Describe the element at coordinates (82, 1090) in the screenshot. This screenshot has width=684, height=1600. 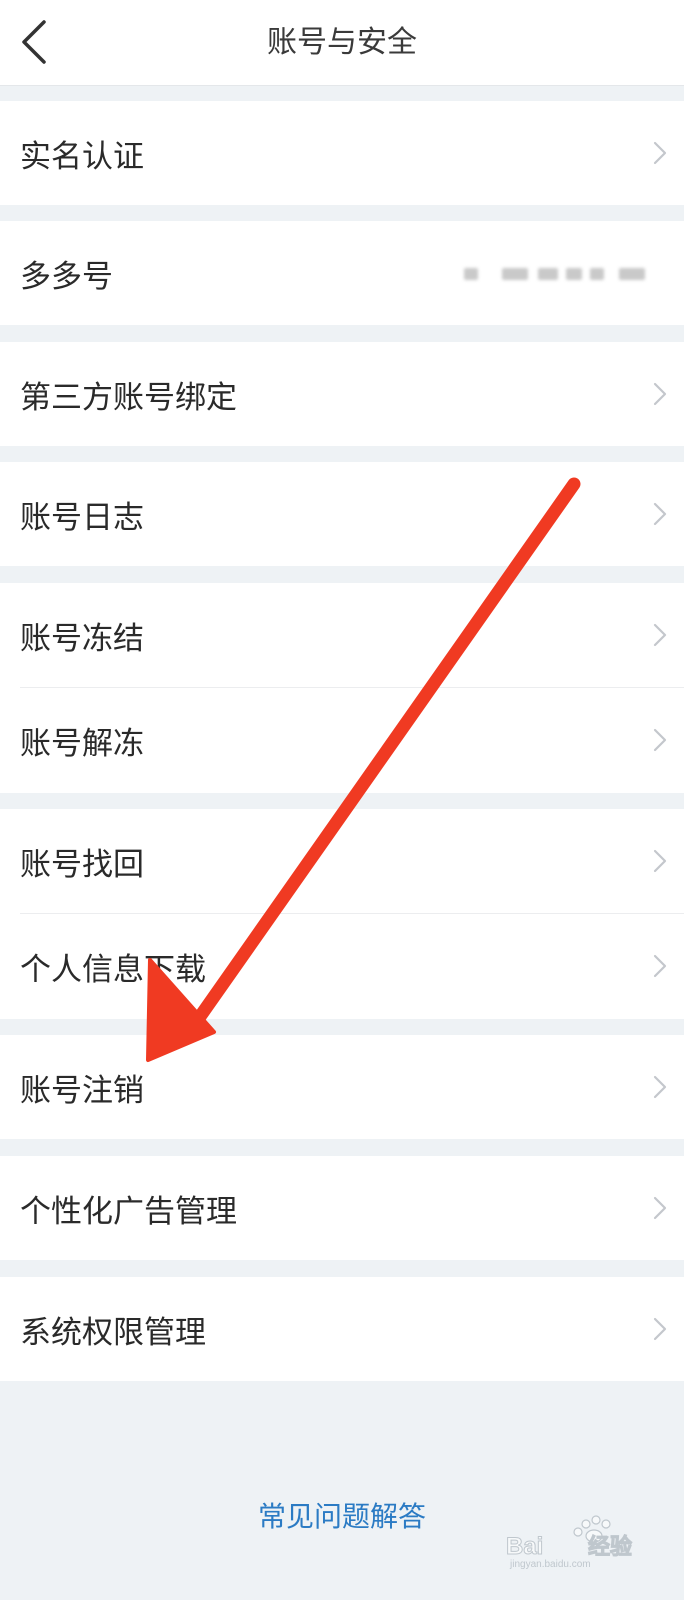
I see `menu-item-label: 账号注销` at that location.